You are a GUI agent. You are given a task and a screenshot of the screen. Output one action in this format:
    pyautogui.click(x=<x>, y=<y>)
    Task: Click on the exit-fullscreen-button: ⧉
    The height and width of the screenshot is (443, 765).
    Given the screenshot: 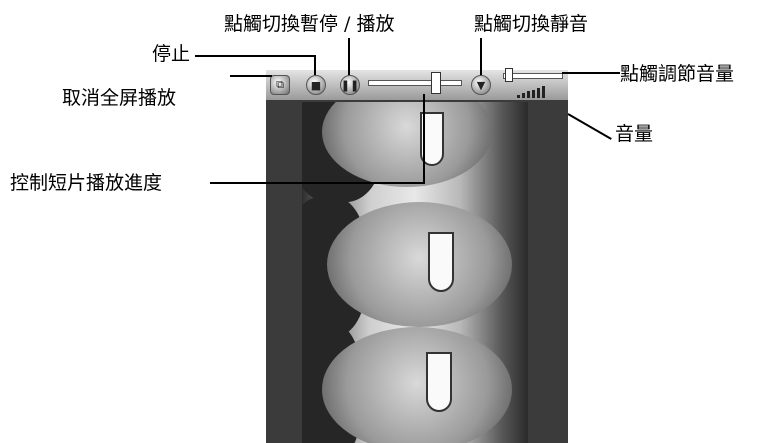 What is the action you would take?
    pyautogui.click(x=280, y=85)
    